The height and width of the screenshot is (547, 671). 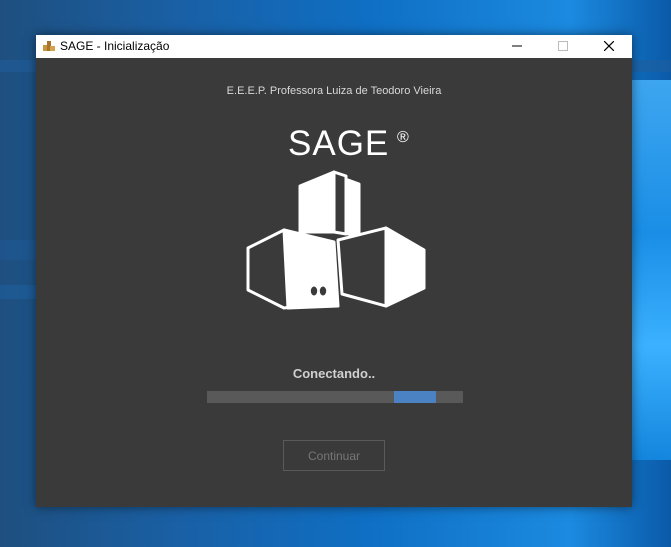 I want to click on close-icon, so click(x=609, y=46).